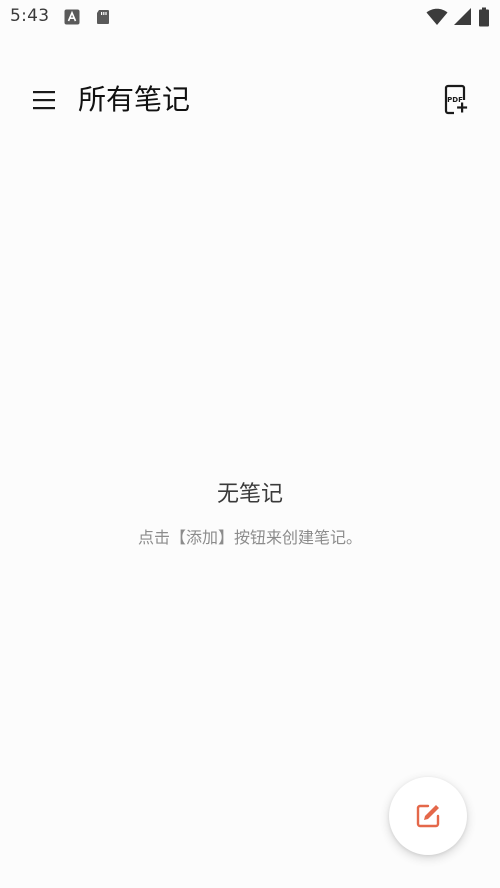 Image resolution: width=500 pixels, height=888 pixels. Describe the element at coordinates (249, 494) in the screenshot. I see `empty-state-title: 无笔记` at that location.